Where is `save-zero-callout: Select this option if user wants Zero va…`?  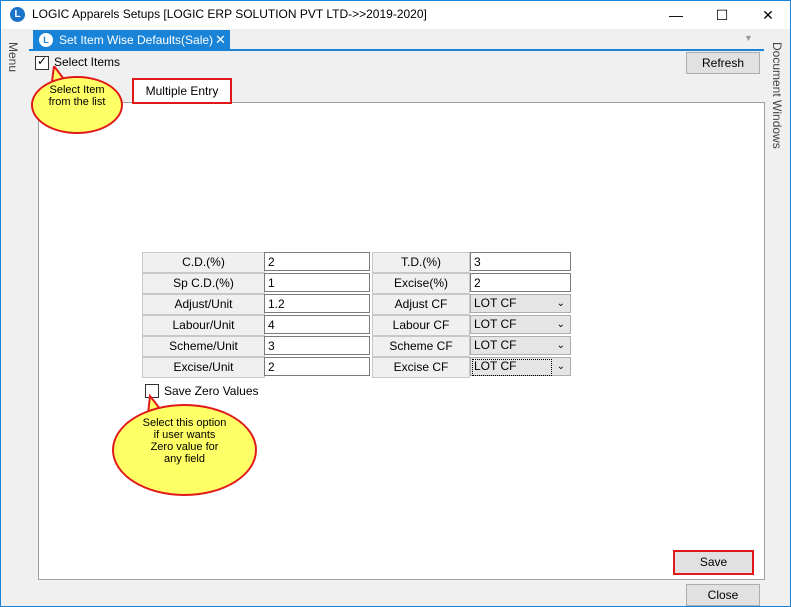
save-zero-callout: Select this option if user wants Zero va… is located at coordinates (184, 450).